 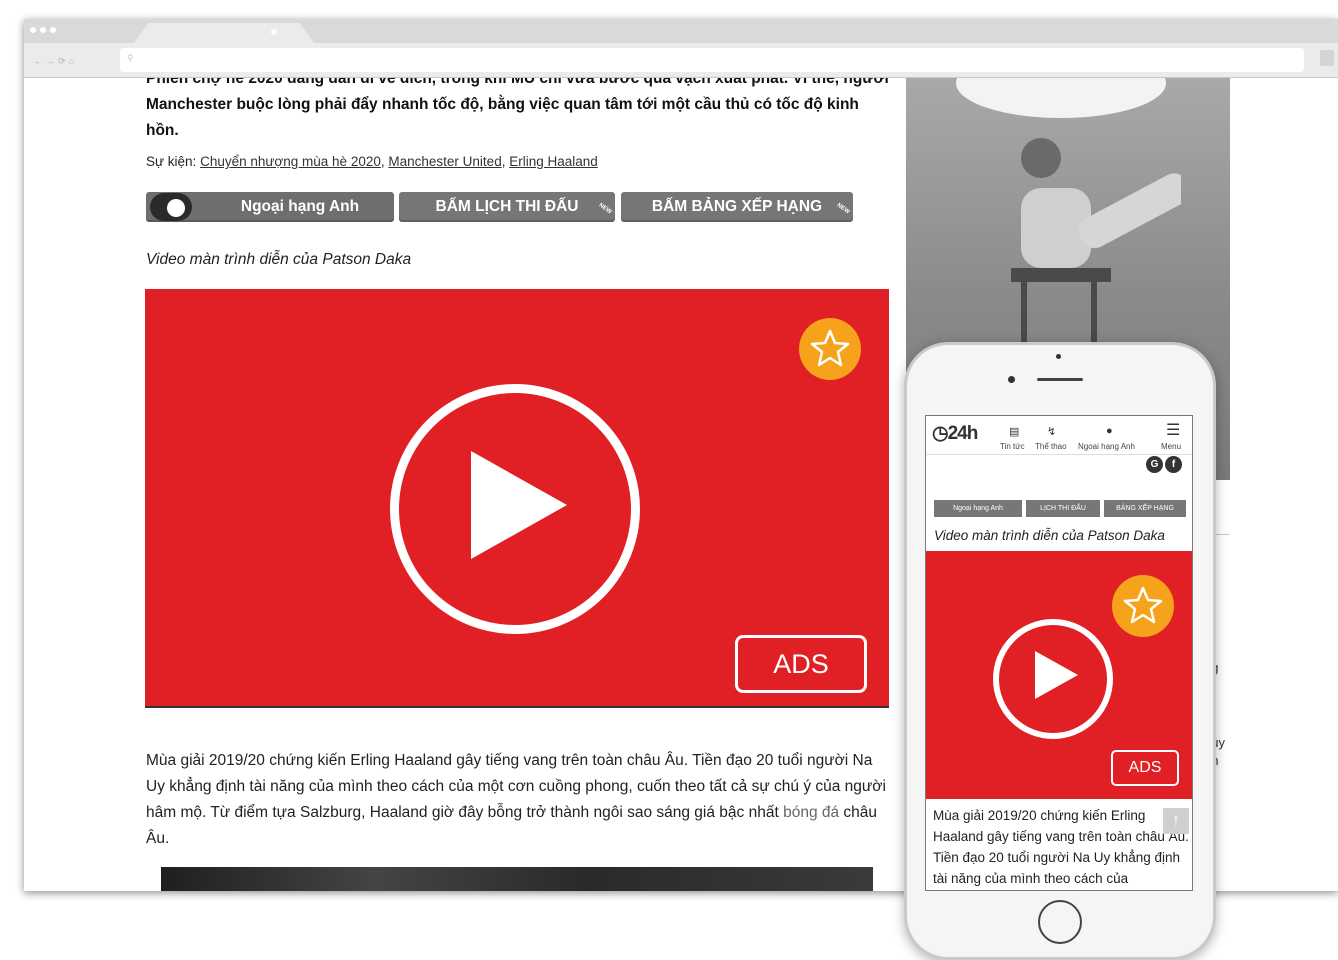 What do you see at coordinates (40, 61) in the screenshot?
I see `back-icon: ←` at bounding box center [40, 61].